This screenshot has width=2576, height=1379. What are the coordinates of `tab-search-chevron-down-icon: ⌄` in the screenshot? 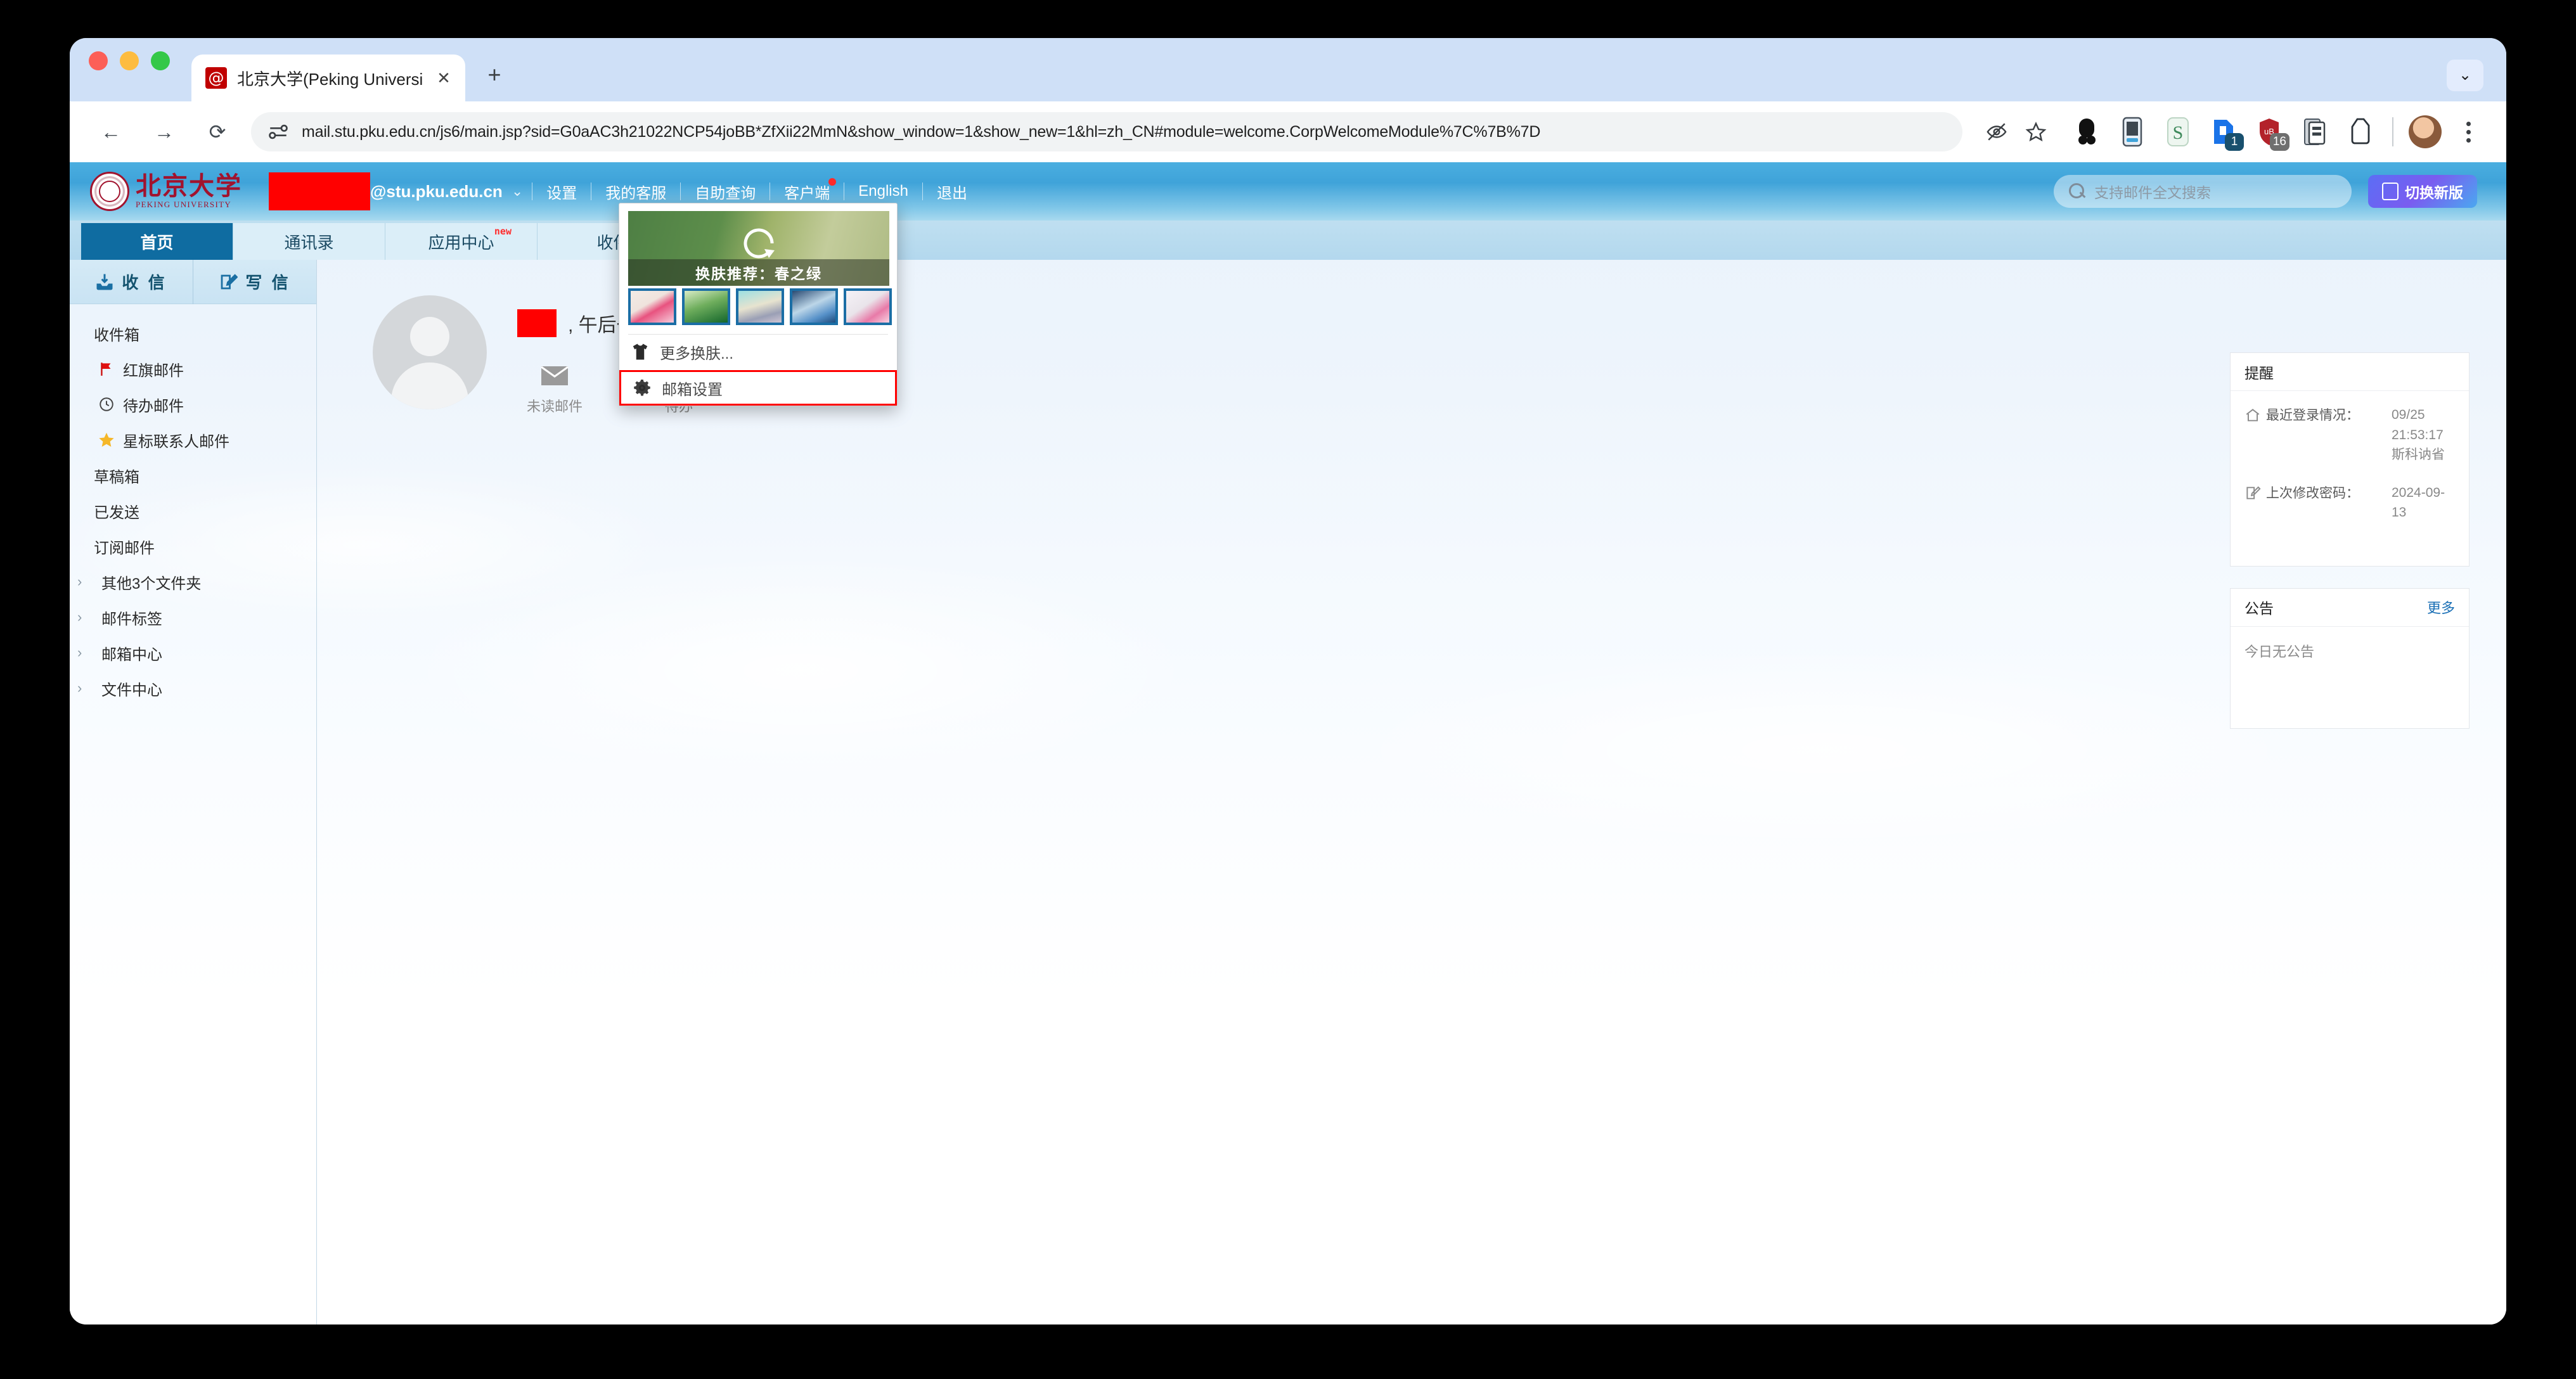 It's located at (2465, 75).